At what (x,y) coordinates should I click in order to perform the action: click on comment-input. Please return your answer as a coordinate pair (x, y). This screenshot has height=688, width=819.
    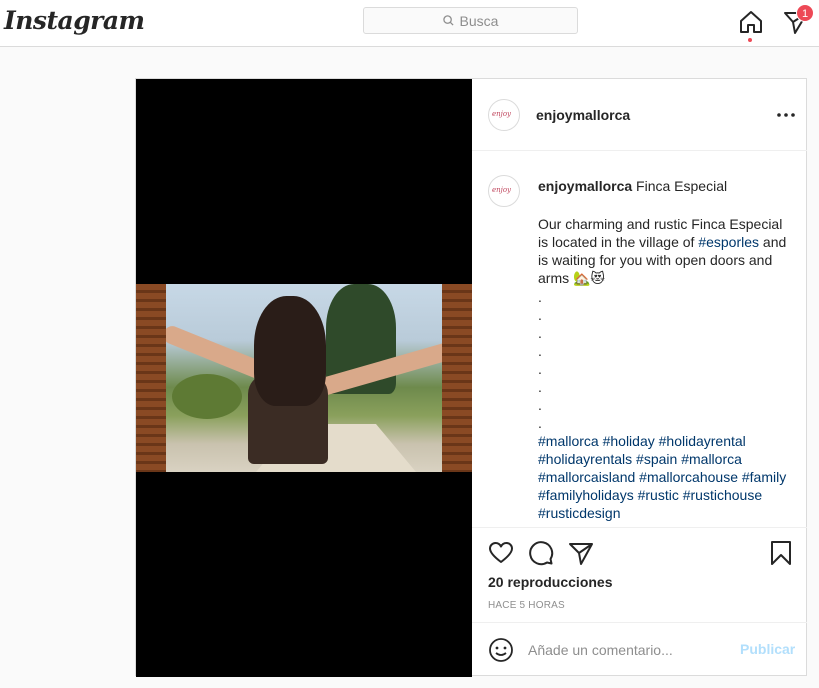
    Looking at the image, I should click on (628, 650).